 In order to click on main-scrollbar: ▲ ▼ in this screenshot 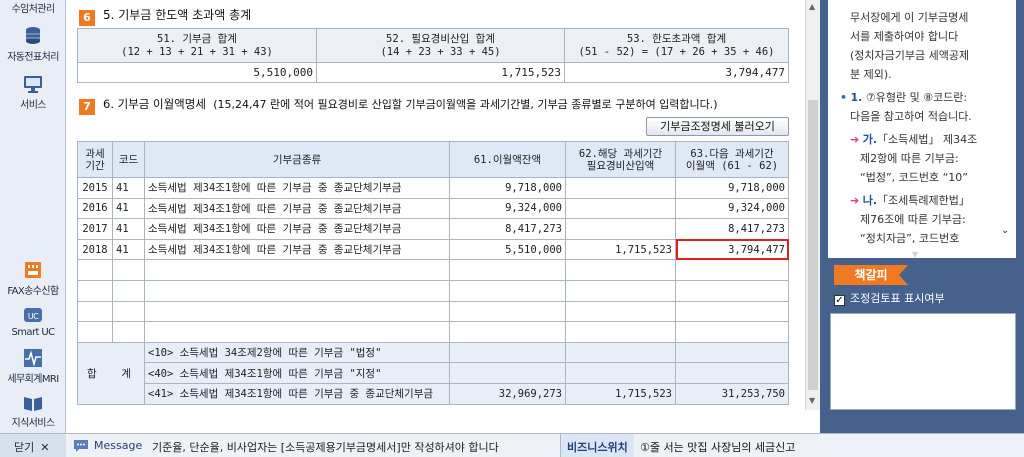, I will do `click(812, 205)`.